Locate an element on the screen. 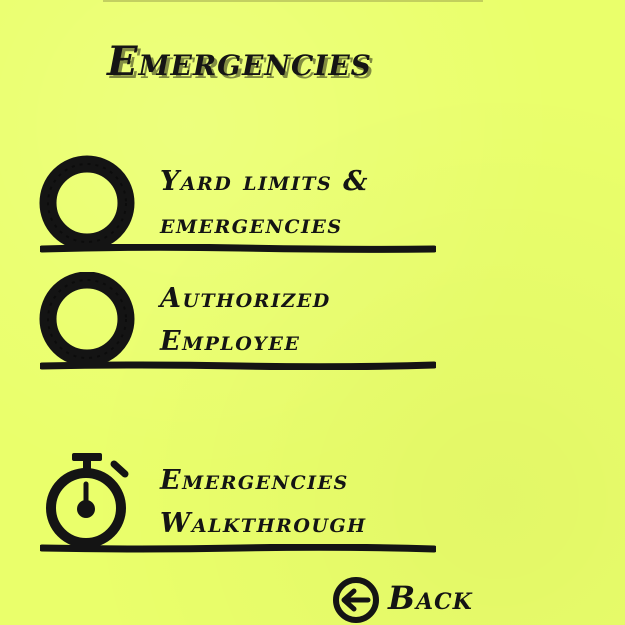  menu-item-label-line1: Authorized is located at coordinates (245, 298).